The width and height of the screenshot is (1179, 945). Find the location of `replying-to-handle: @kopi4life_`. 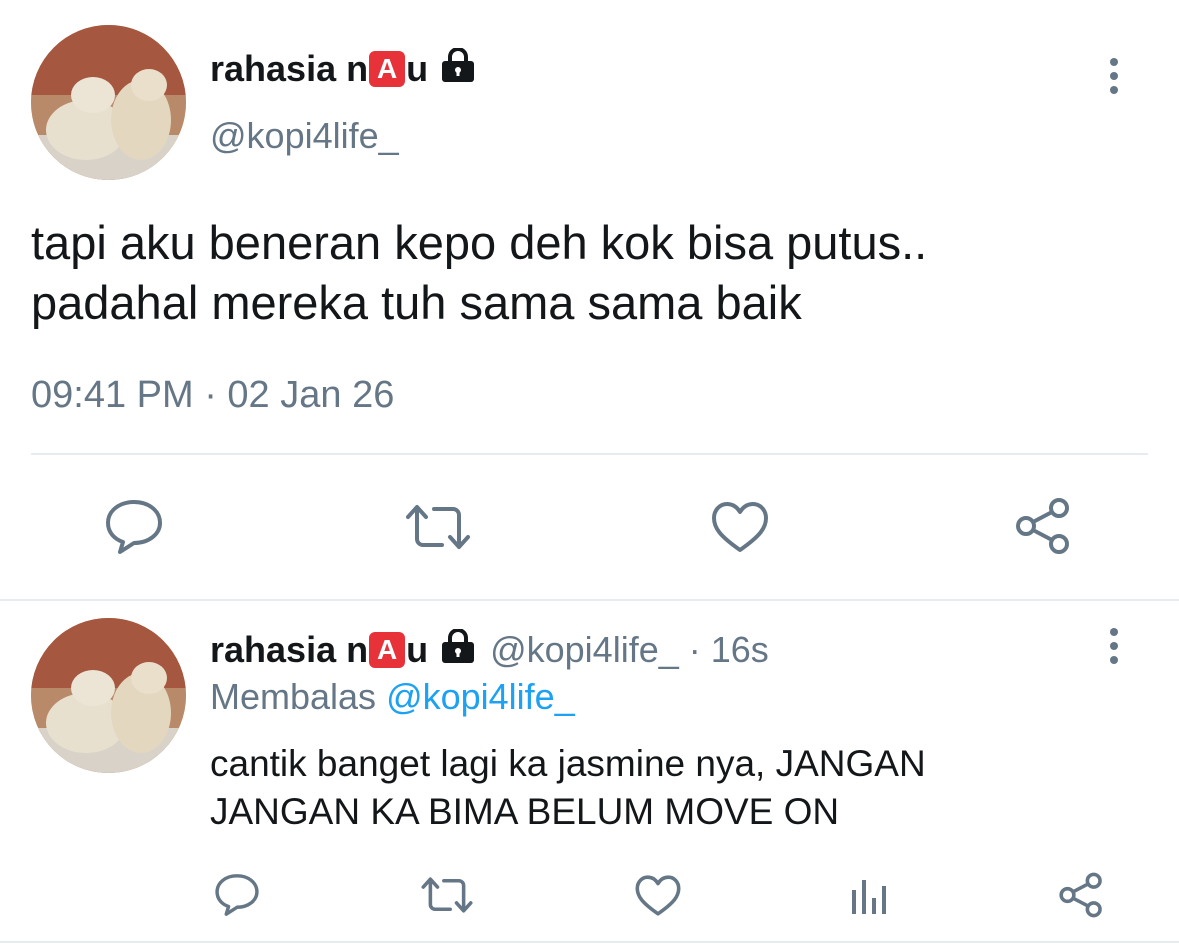

replying-to-handle: @kopi4life_ is located at coordinates (480, 696).